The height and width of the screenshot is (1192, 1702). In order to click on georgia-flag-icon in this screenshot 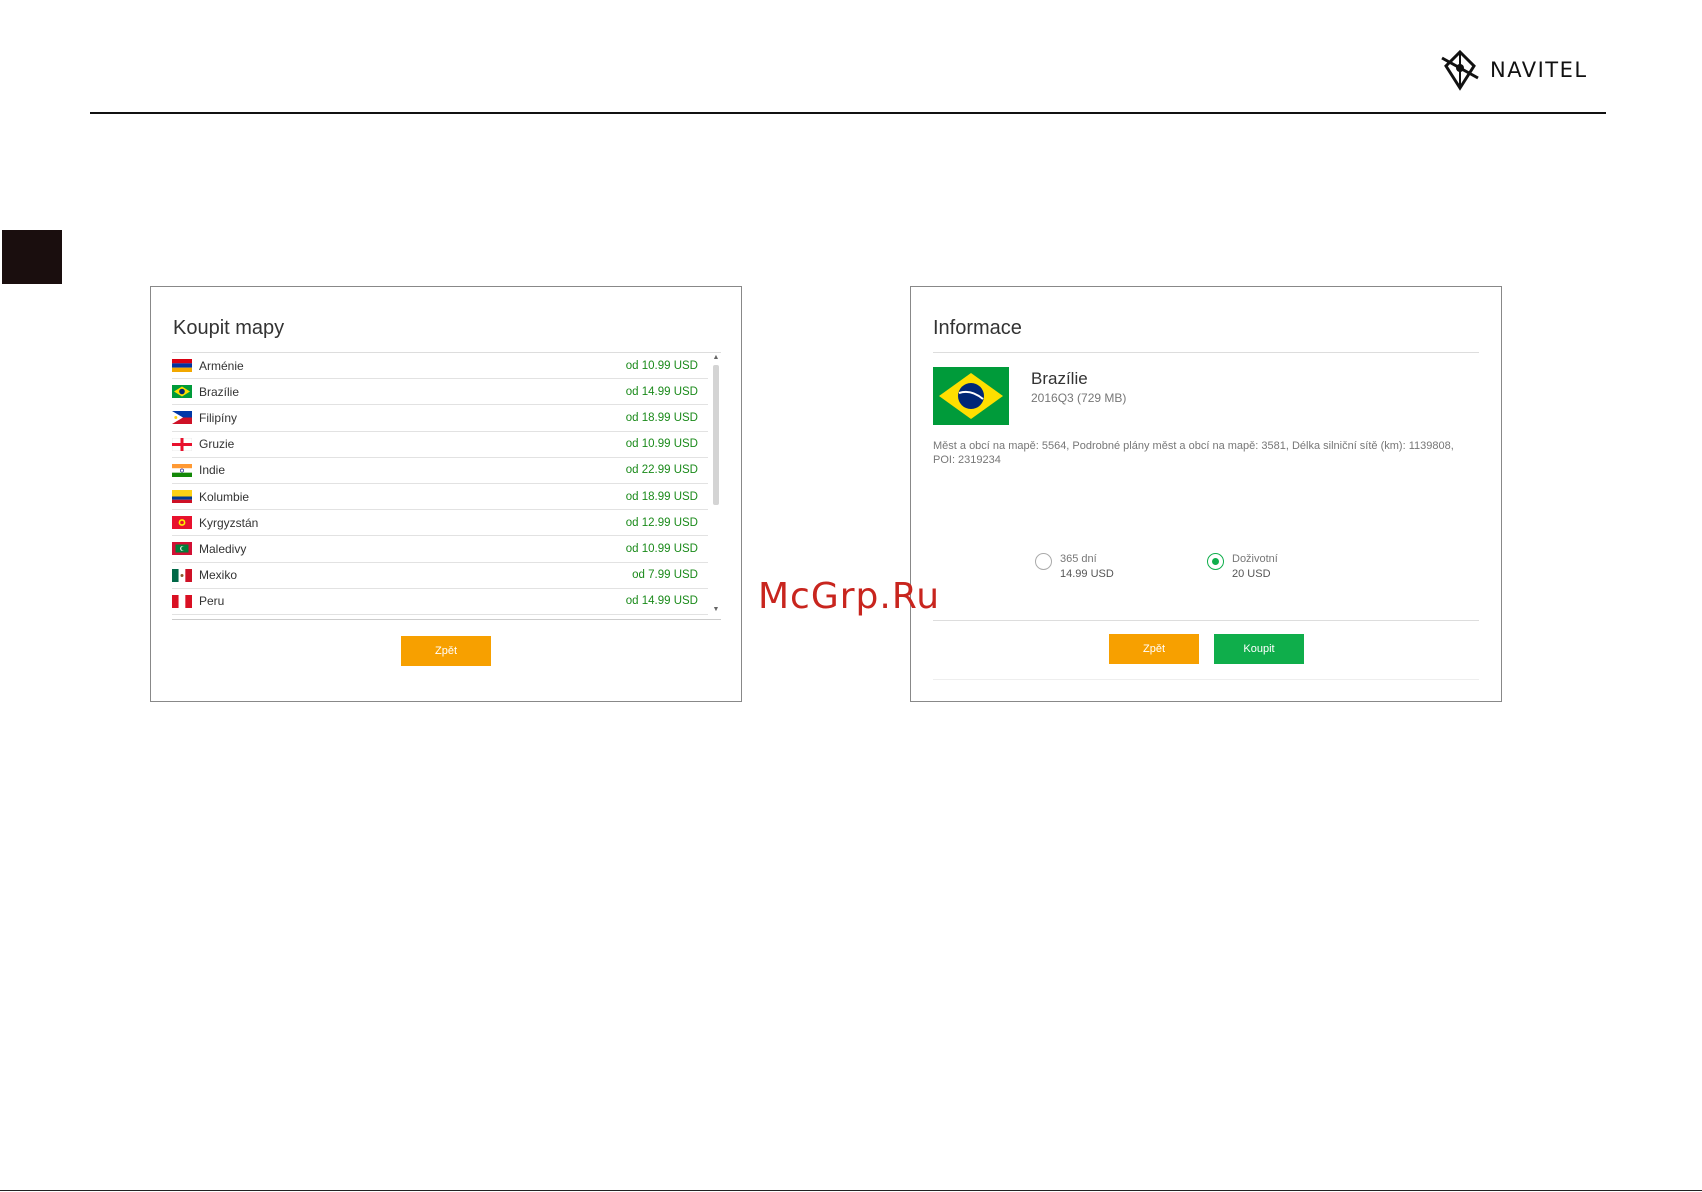, I will do `click(182, 444)`.